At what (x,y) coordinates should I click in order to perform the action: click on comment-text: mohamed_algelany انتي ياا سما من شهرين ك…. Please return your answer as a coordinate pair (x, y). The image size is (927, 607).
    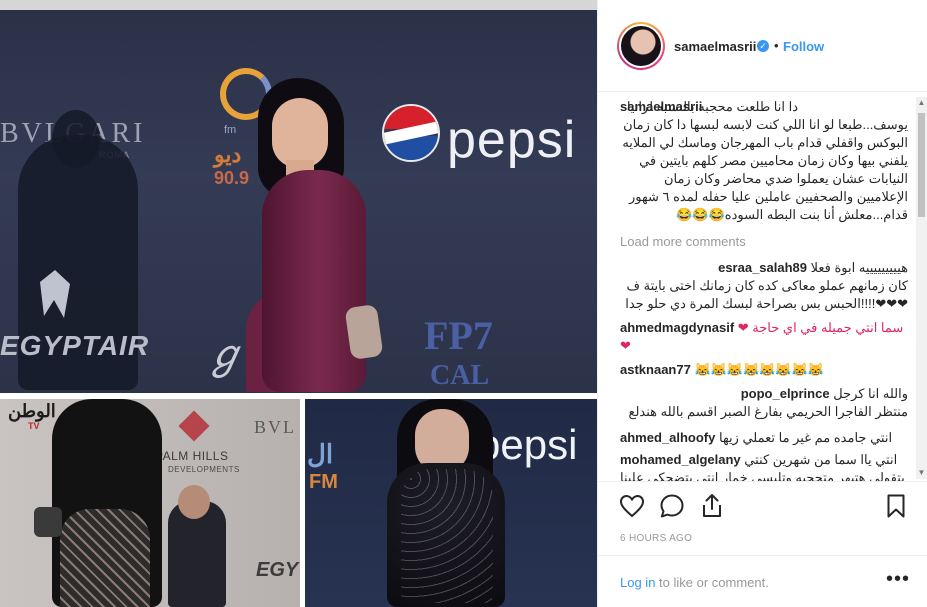
    Looking at the image, I should click on (762, 466).